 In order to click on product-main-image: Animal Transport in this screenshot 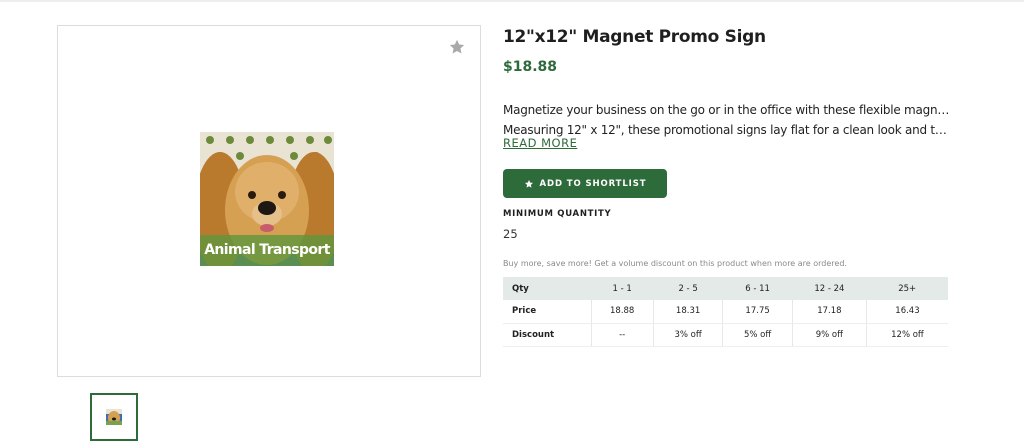, I will do `click(267, 199)`.